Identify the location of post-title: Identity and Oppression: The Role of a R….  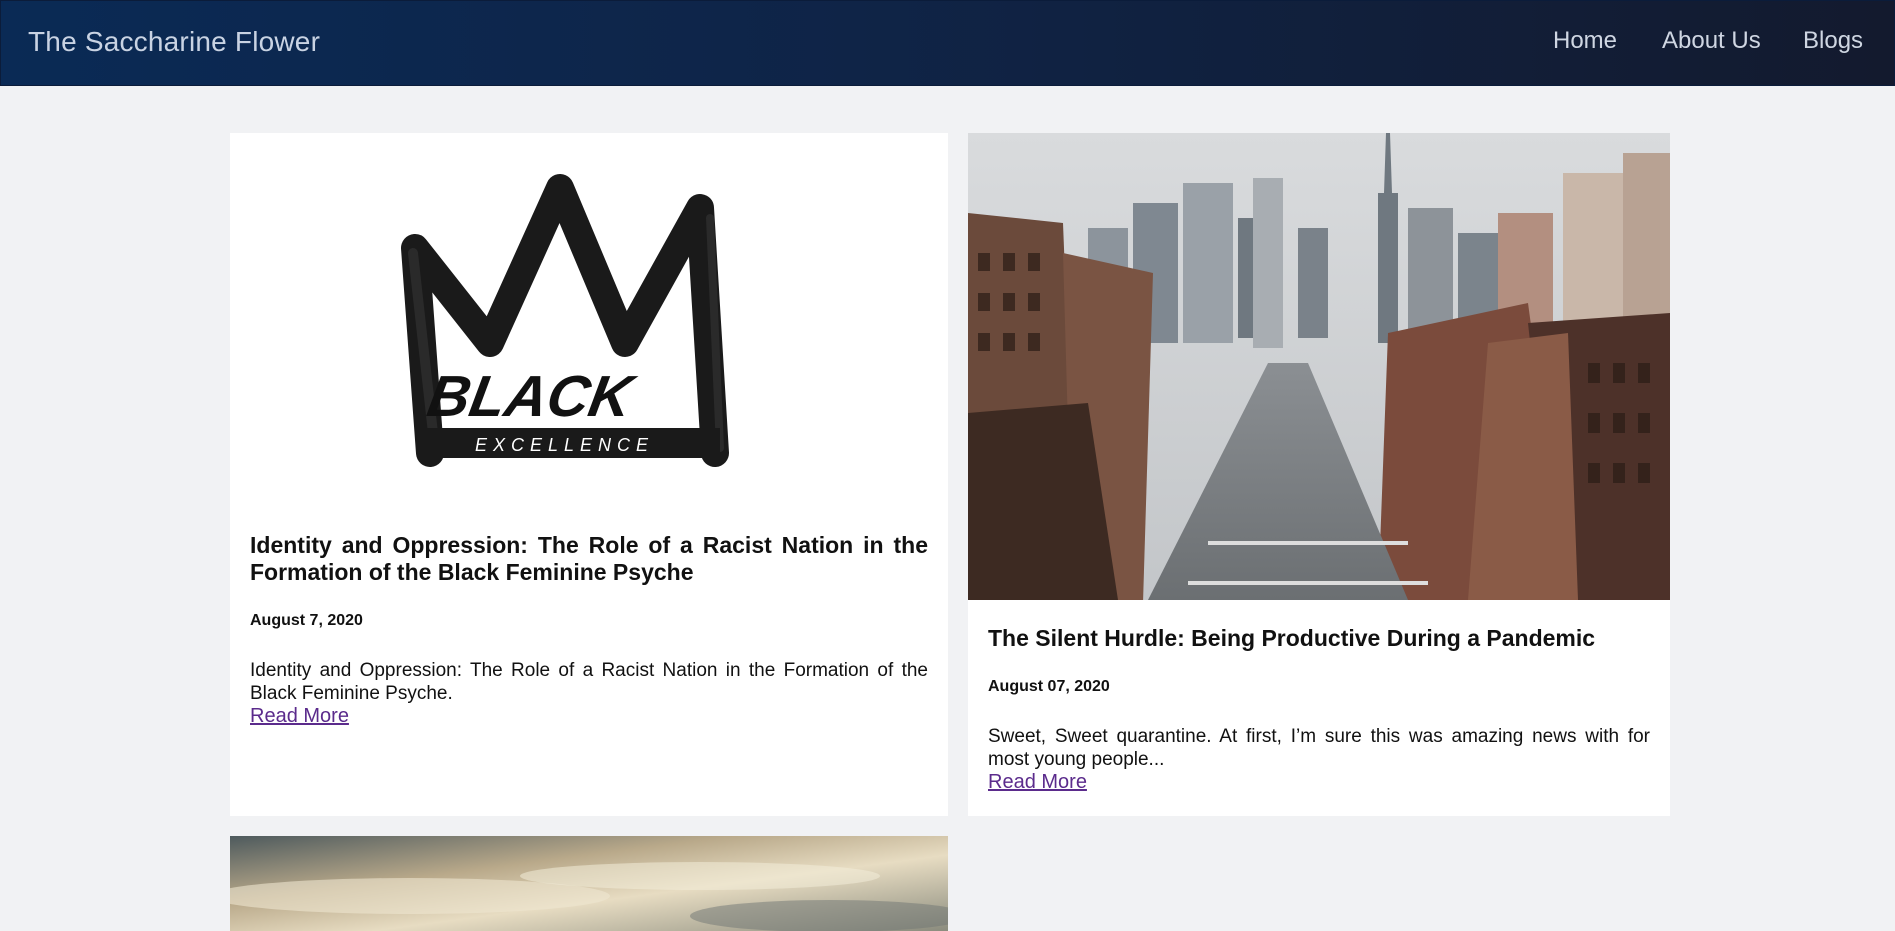
(589, 559).